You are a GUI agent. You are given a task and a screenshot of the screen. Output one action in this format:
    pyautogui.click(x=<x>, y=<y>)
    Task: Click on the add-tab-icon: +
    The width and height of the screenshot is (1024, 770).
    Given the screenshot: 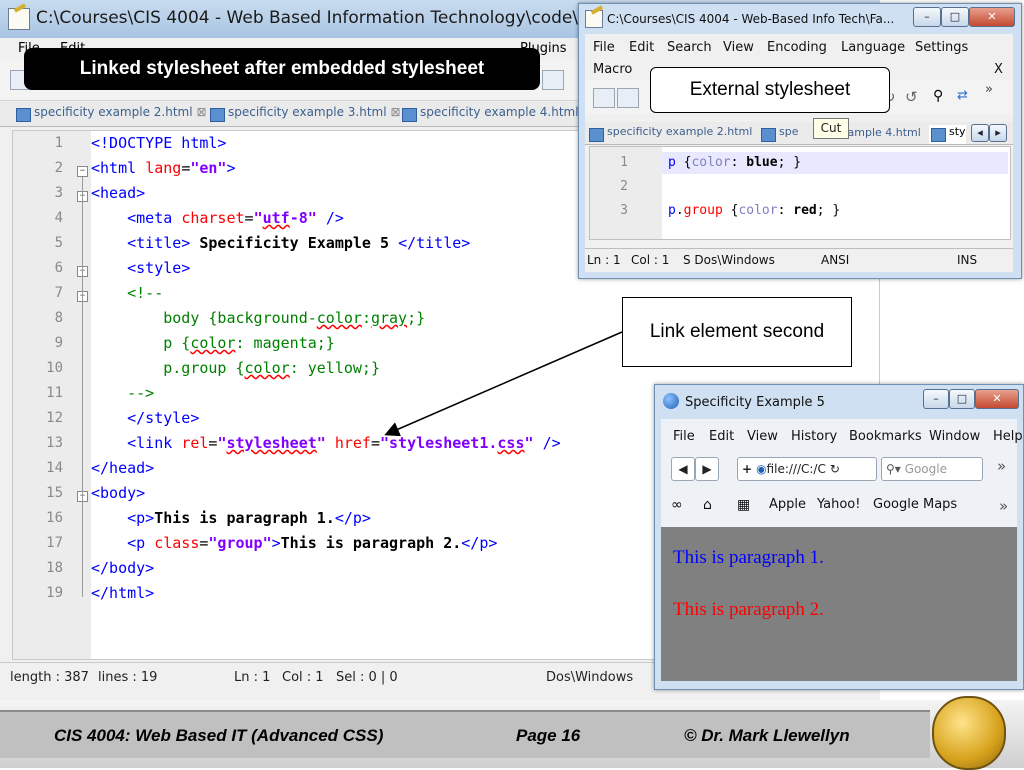 What is the action you would take?
    pyautogui.click(x=747, y=469)
    